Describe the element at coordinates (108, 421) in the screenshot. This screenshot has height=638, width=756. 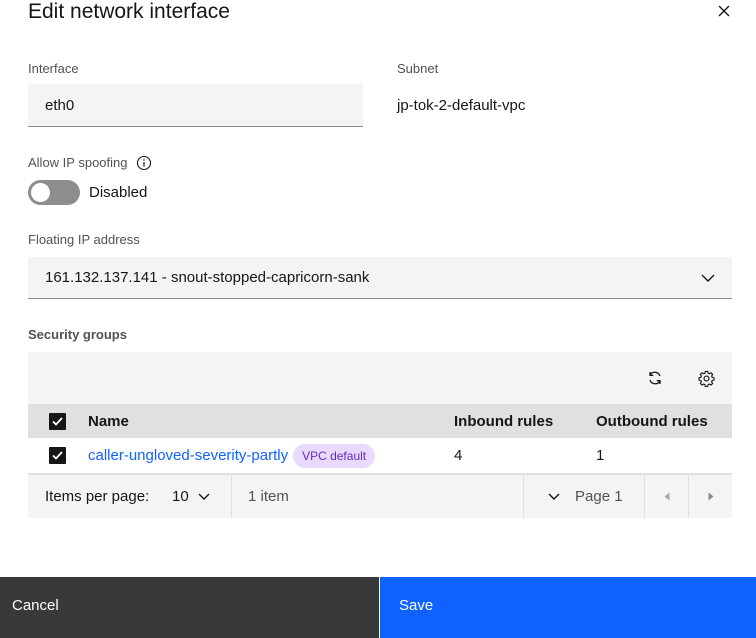
I see `column-header-name: Name` at that location.